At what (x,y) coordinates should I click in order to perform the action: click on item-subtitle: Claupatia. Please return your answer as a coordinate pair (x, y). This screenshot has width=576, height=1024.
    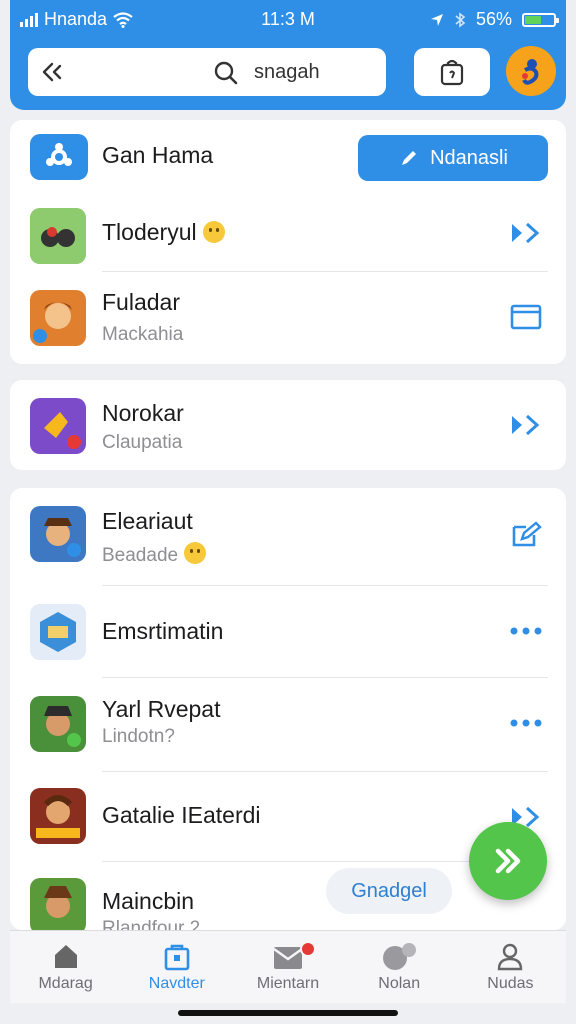
    Looking at the image, I should click on (142, 442).